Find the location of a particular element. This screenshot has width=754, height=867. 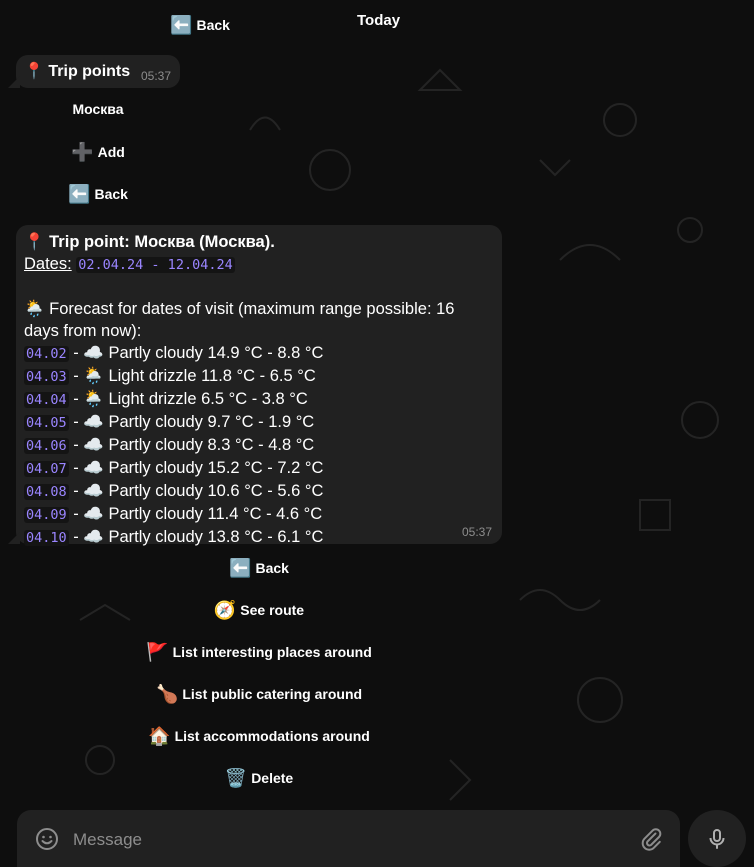

forecast-row: 04.04 - 🌦️ Light drizzle 6.5 °C - 3.8 °C is located at coordinates (166, 399).